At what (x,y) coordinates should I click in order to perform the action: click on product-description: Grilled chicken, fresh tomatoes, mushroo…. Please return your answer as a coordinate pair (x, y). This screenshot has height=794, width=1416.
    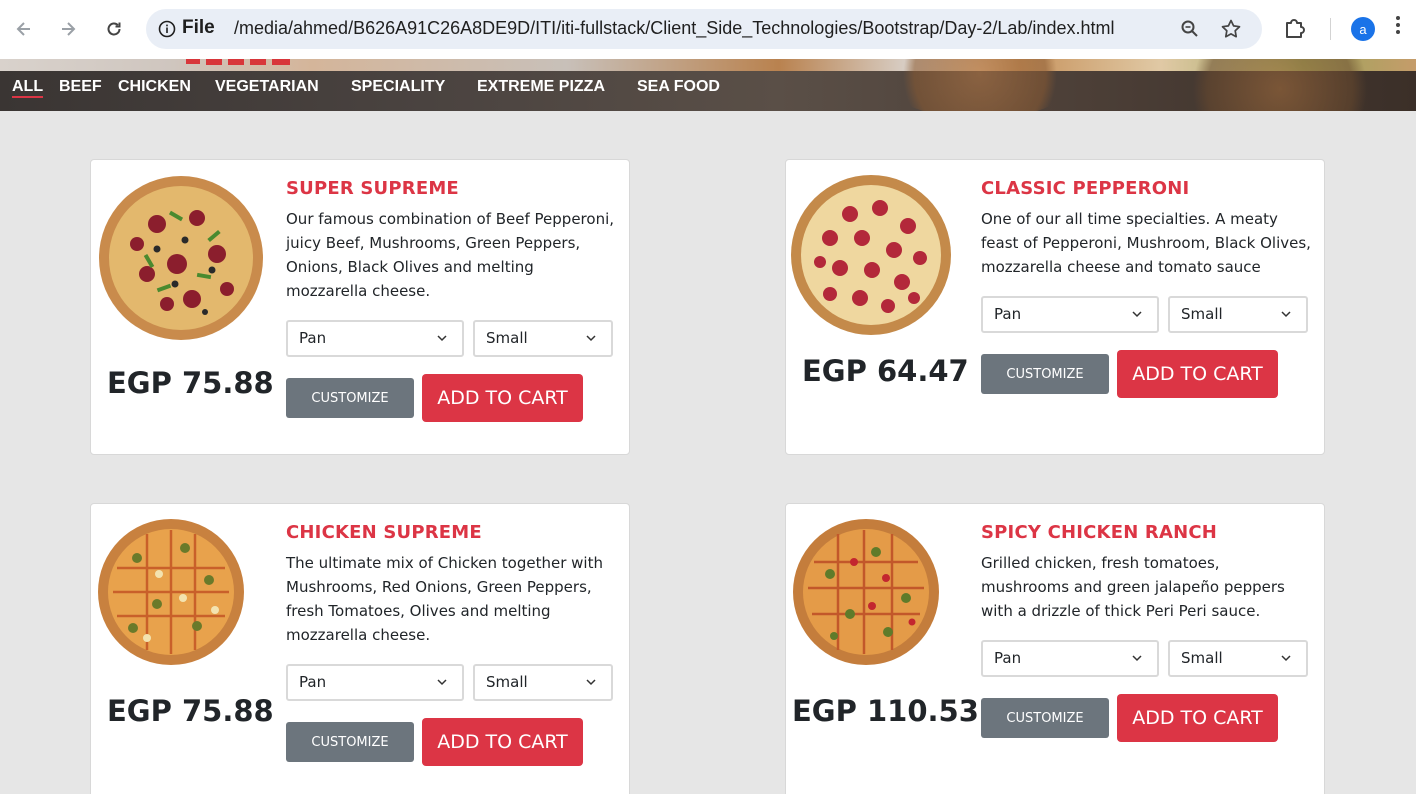
    Looking at the image, I should click on (1133, 587).